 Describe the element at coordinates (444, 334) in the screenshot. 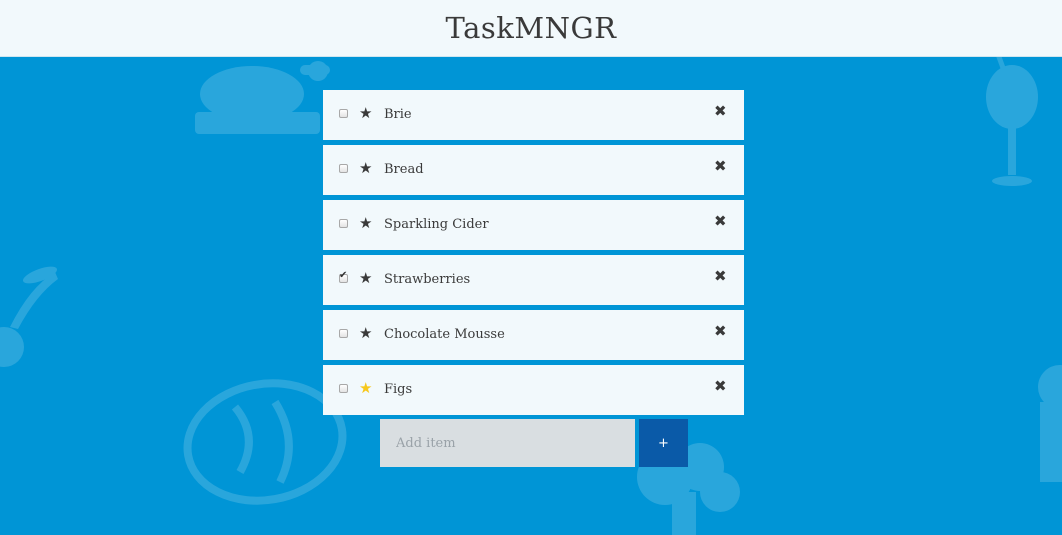

I see `item-label: Chocolate Mousse` at that location.